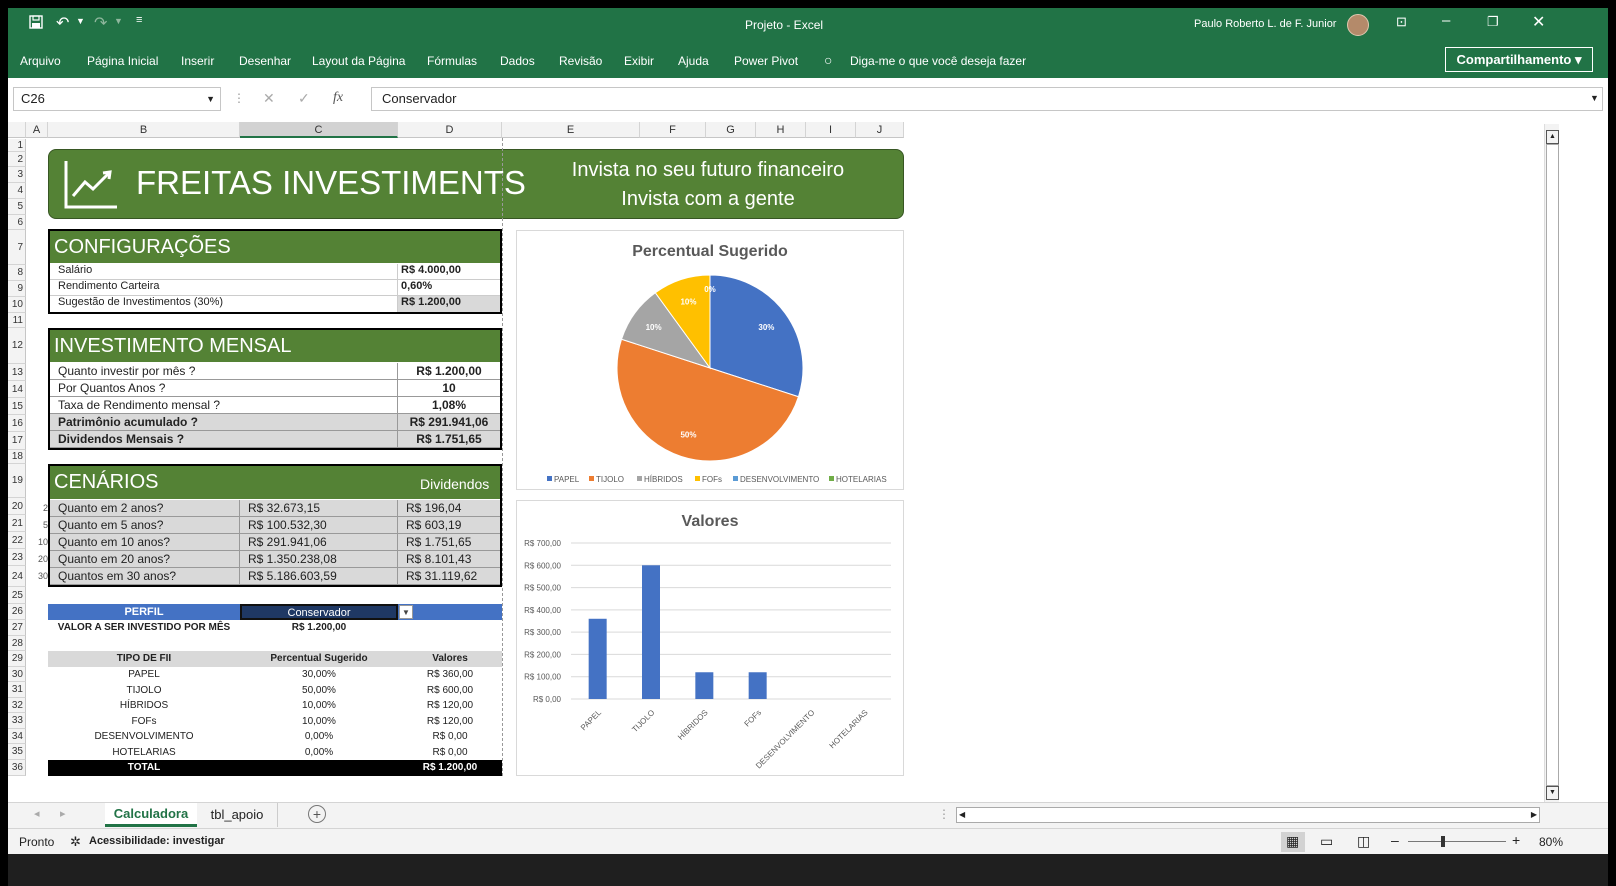  Describe the element at coordinates (987, 99) in the screenshot. I see `formula-input: Conservador` at that location.